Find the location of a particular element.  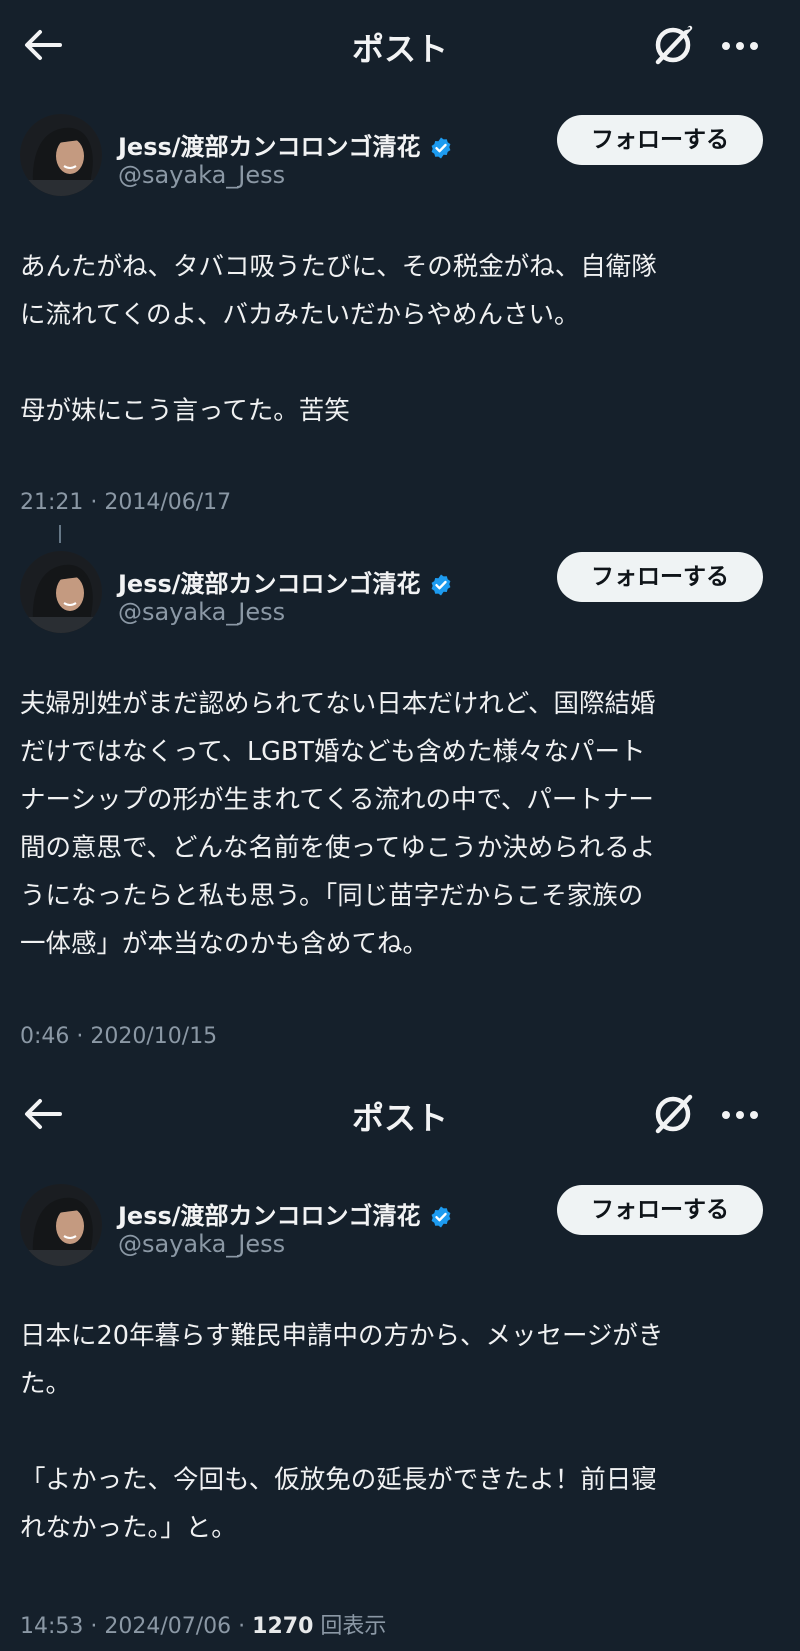

views-count: 1270 is located at coordinates (283, 1626).